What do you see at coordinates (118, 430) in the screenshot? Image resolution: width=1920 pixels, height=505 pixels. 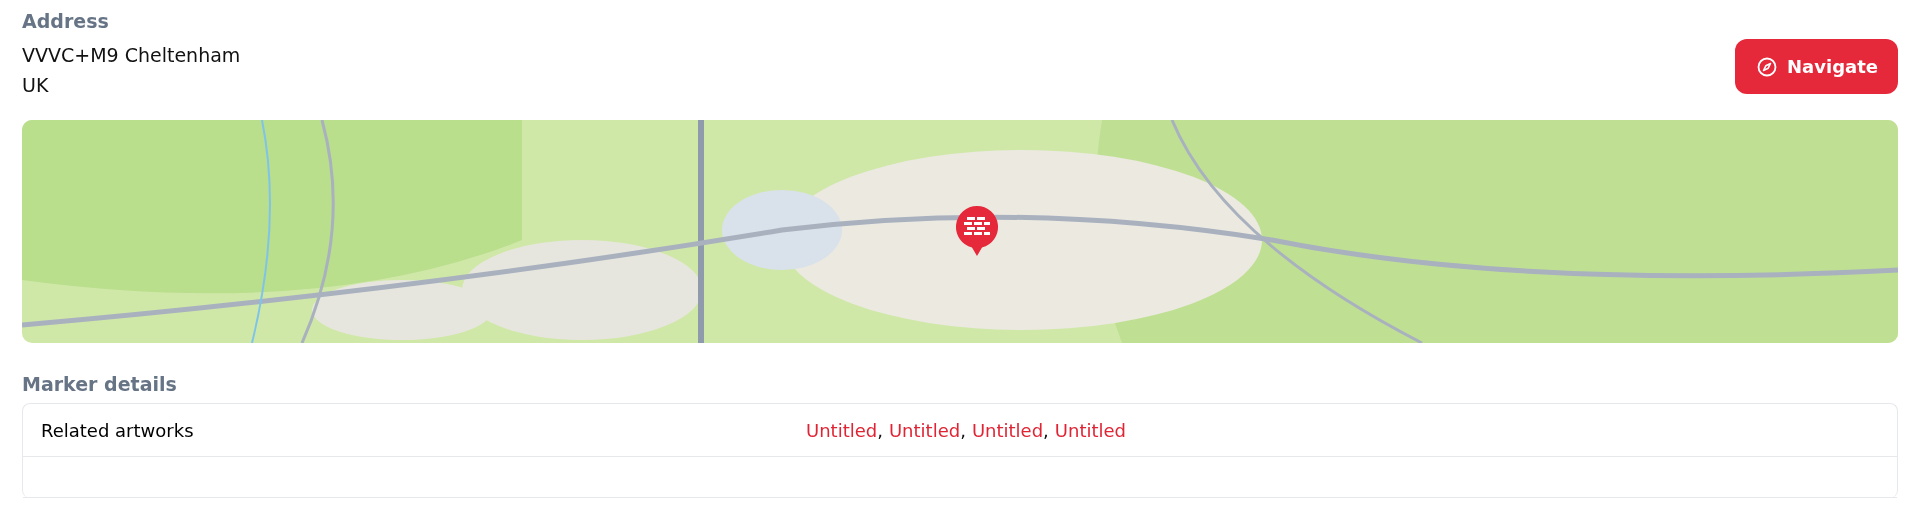 I see `row-label: Related artworks` at bounding box center [118, 430].